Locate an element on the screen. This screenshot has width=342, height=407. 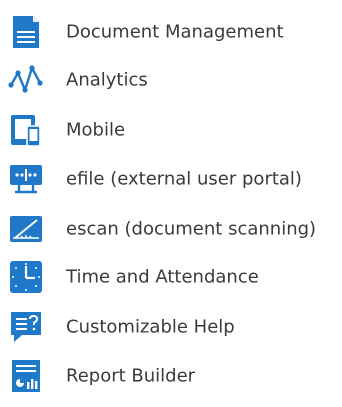
report-icon is located at coordinates (26, 376).